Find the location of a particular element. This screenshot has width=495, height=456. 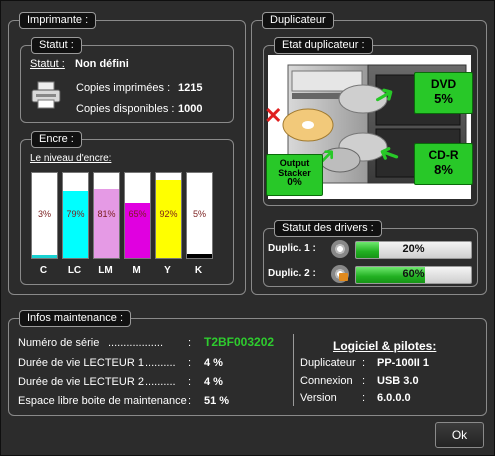

serial-value: T2BF003202 is located at coordinates (239, 342).